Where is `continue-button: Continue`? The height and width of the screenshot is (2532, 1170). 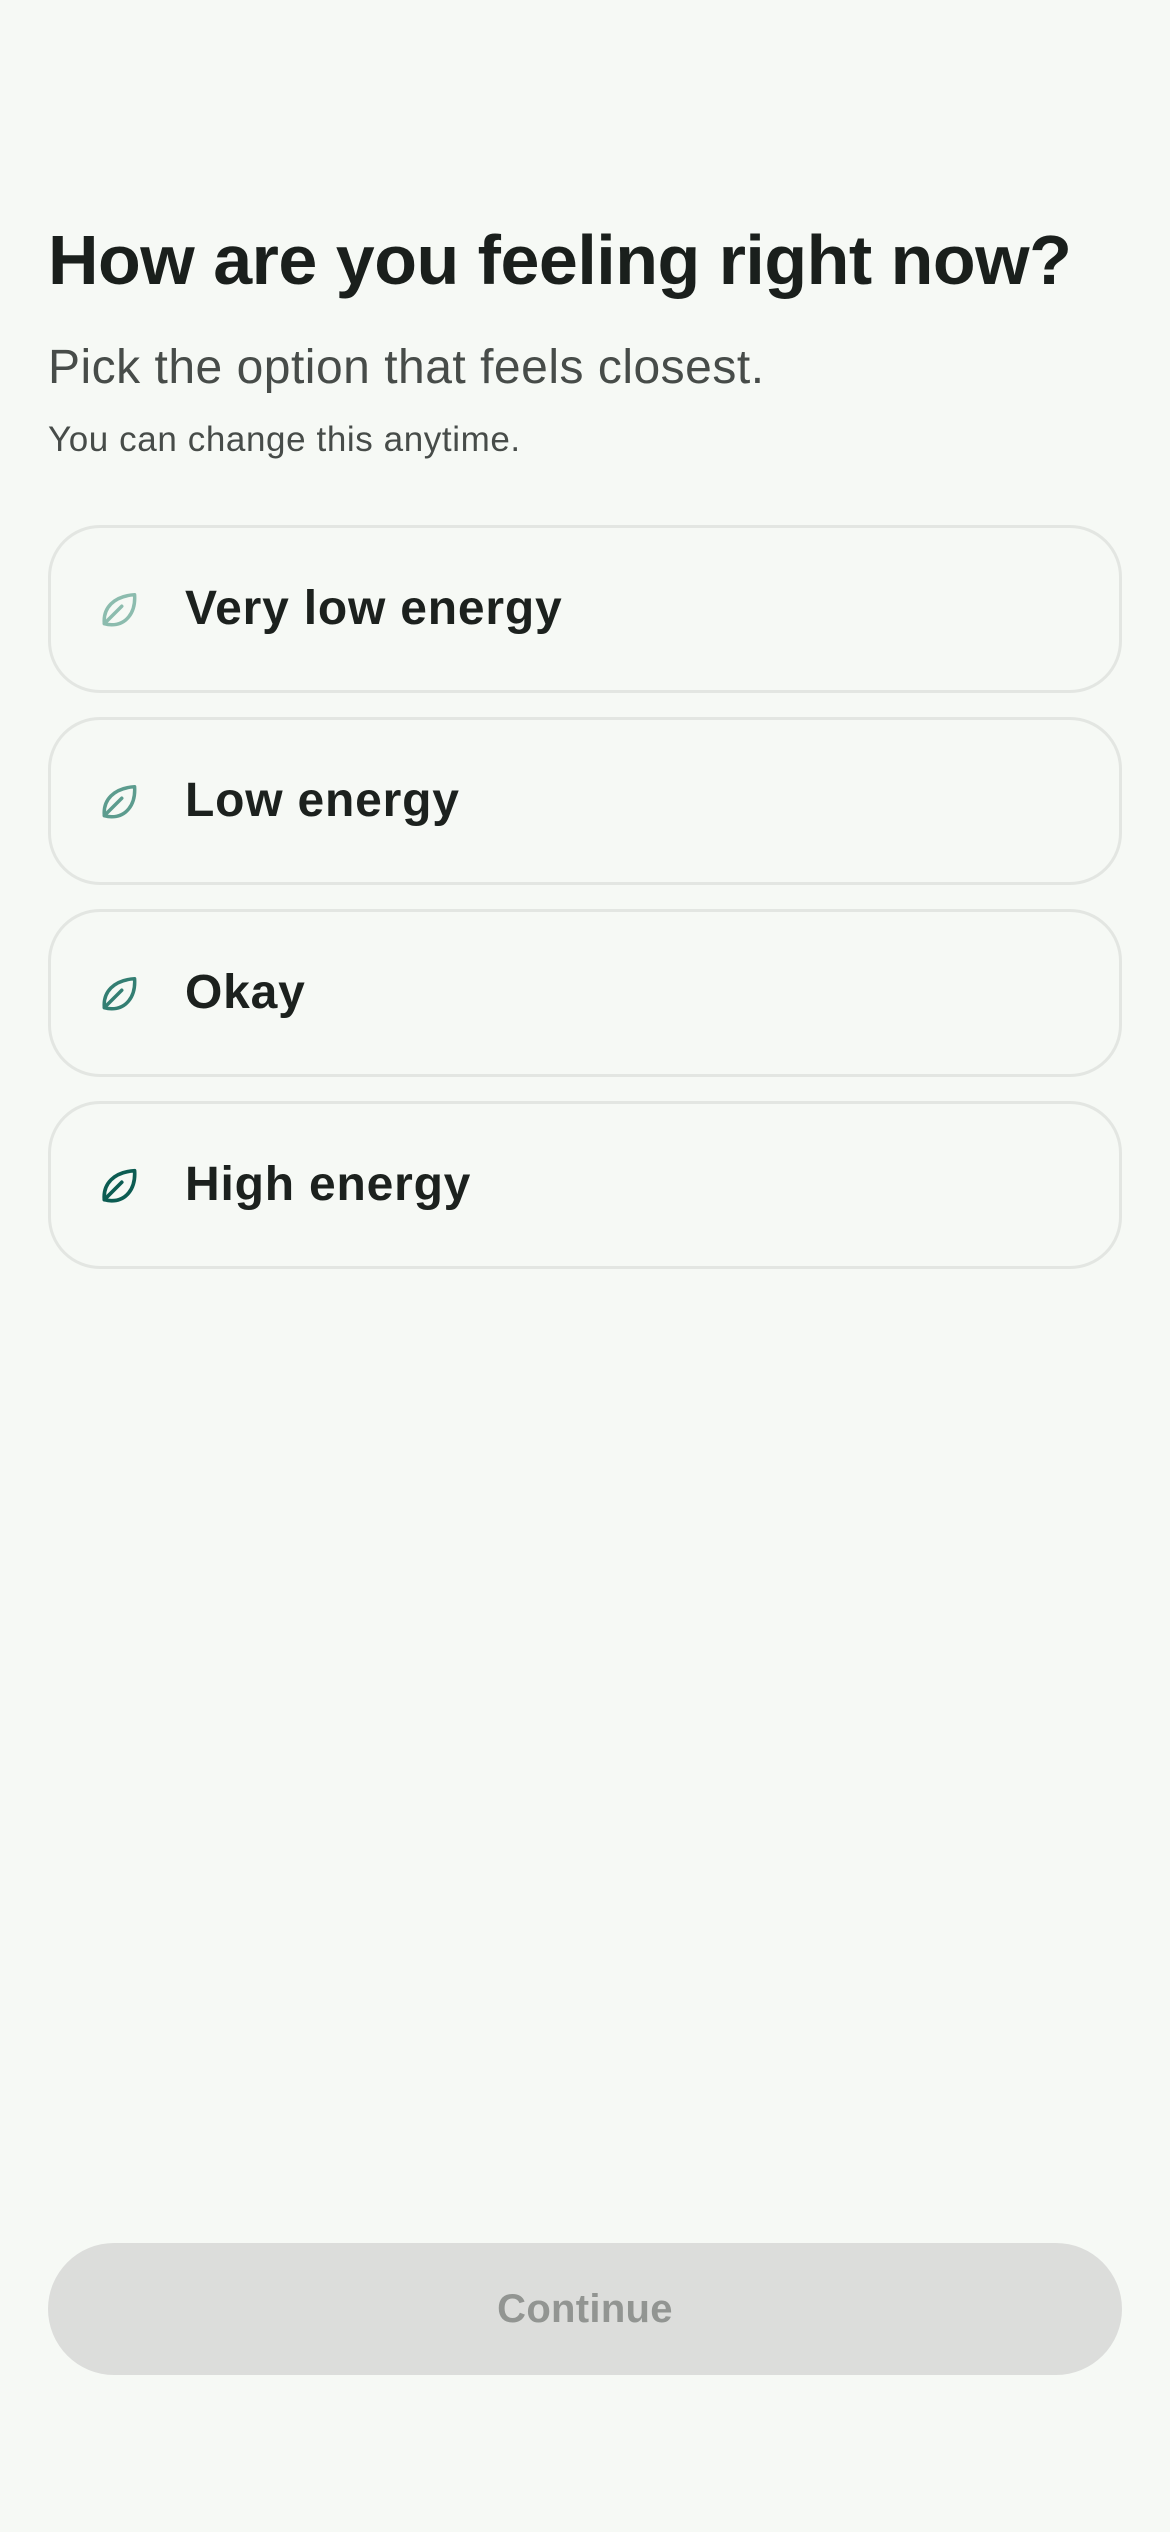 continue-button: Continue is located at coordinates (585, 2309).